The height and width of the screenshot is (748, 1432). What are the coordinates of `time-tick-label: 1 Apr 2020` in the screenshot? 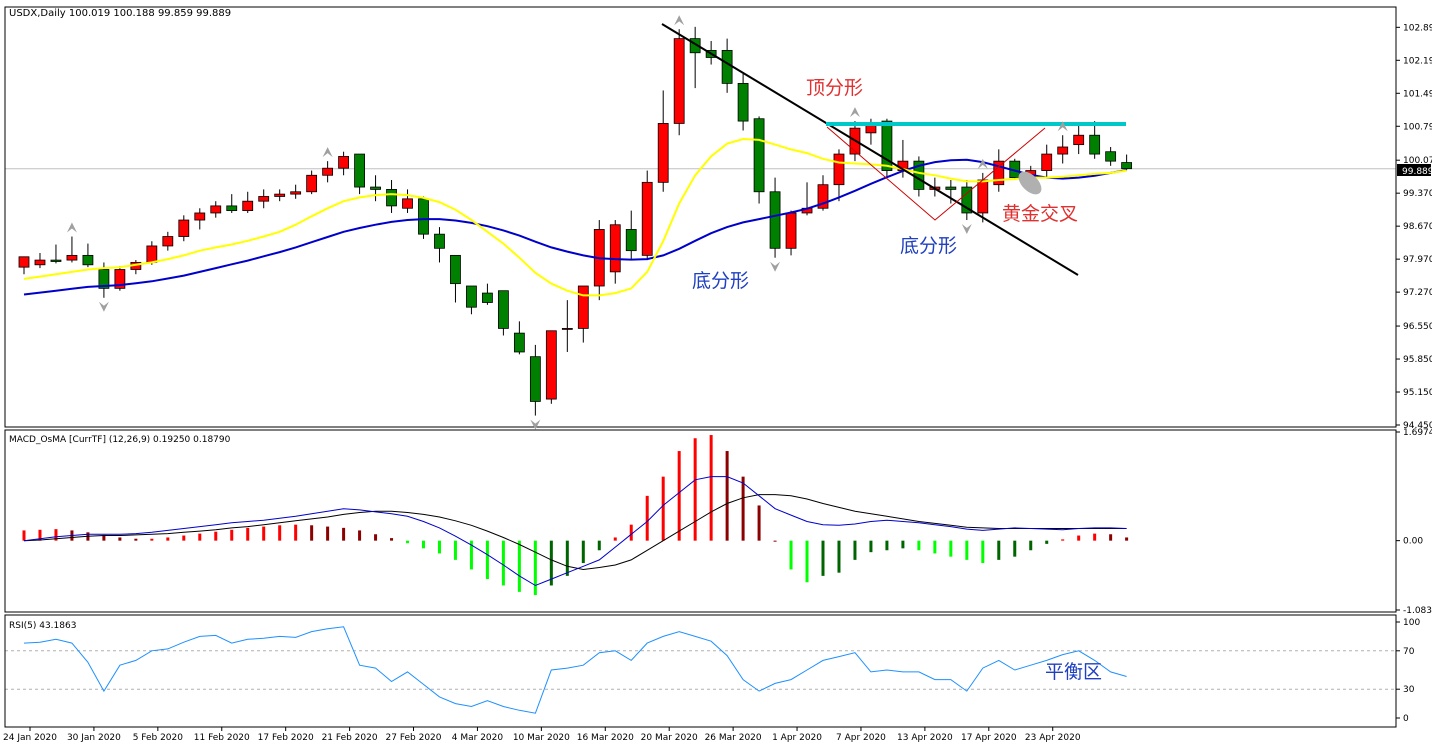 It's located at (797, 738).